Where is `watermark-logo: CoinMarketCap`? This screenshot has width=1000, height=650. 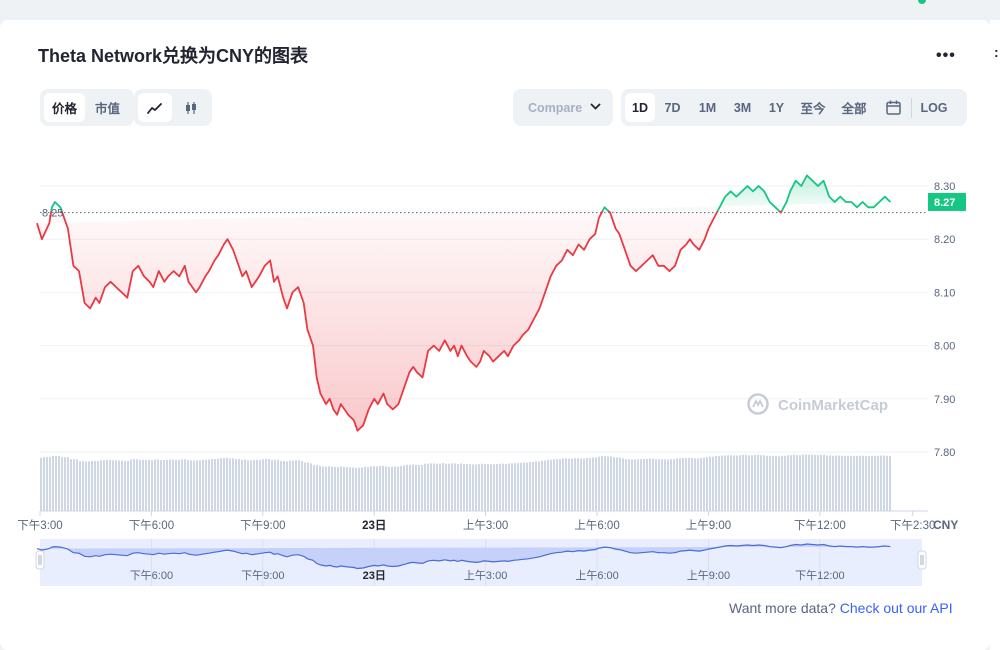
watermark-logo: CoinMarketCap is located at coordinates (817, 404).